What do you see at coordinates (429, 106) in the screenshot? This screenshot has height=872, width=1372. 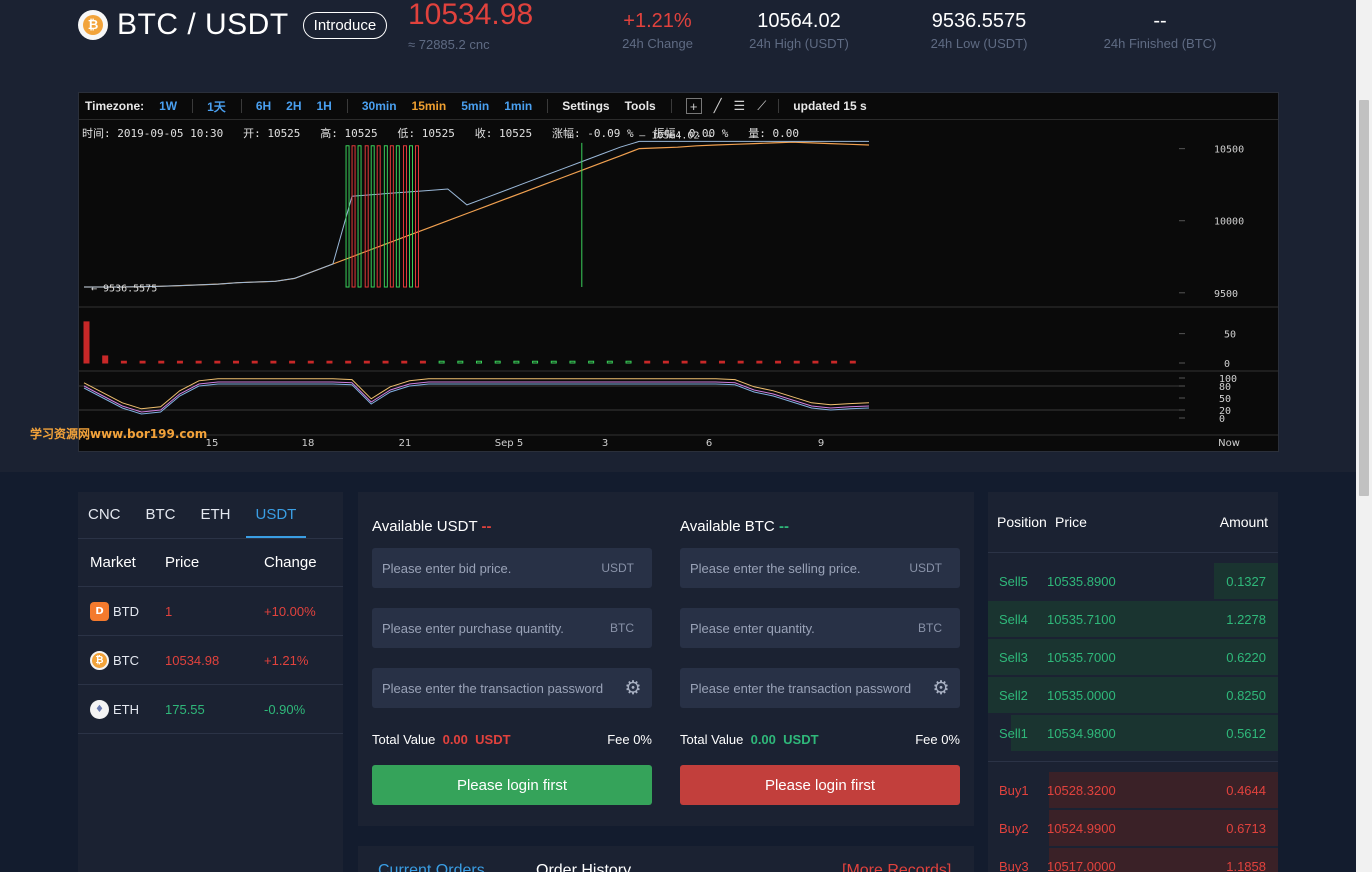 I see `interval-15min: 15min` at bounding box center [429, 106].